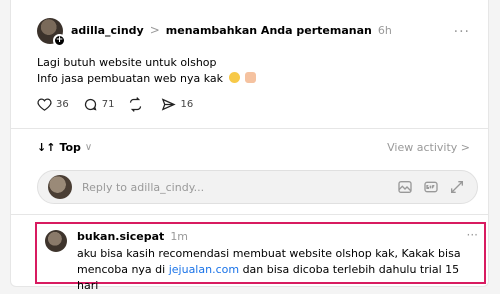 The height and width of the screenshot is (294, 500). I want to click on comment-count: 71, so click(108, 104).